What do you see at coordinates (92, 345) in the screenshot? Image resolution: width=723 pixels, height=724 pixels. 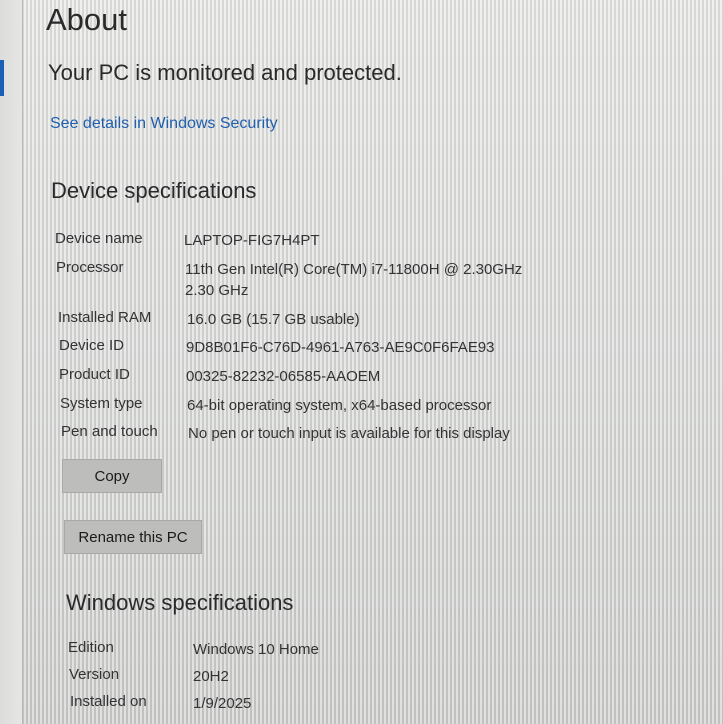 I see `spec-label: Device ID` at bounding box center [92, 345].